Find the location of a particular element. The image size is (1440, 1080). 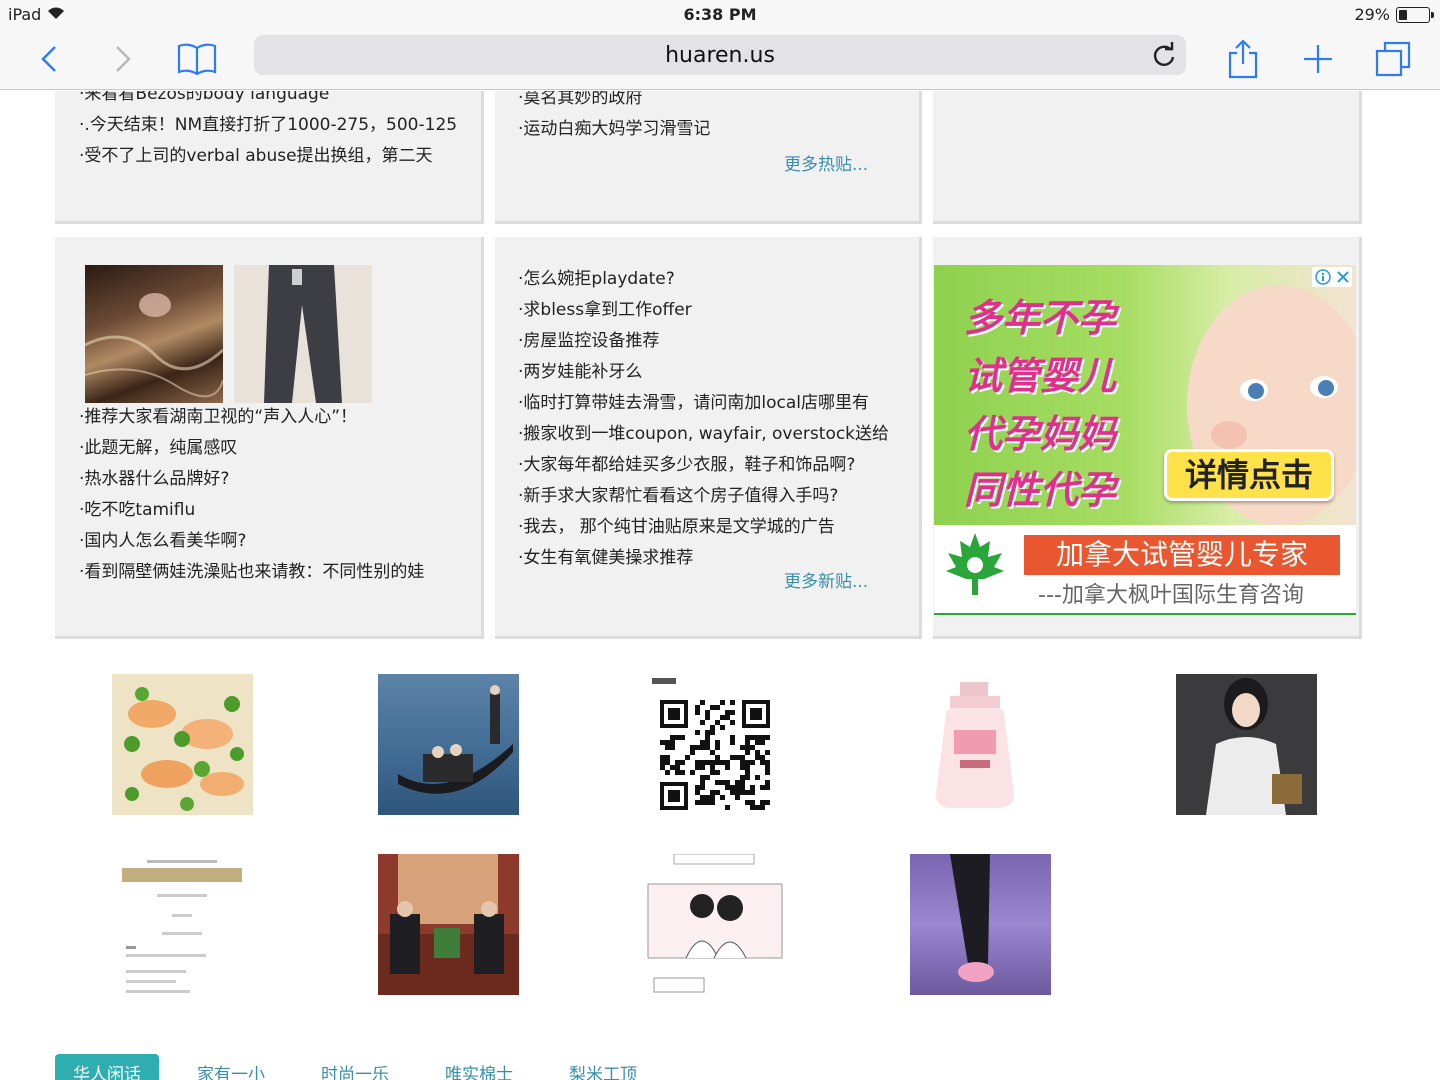

clock: 6:38 PM is located at coordinates (720, 14).